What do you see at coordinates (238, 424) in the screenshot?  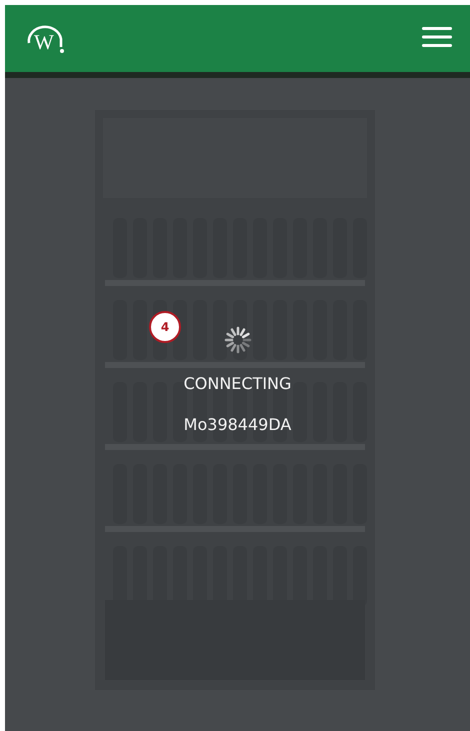 I see `device-id: Mo398449DA` at bounding box center [238, 424].